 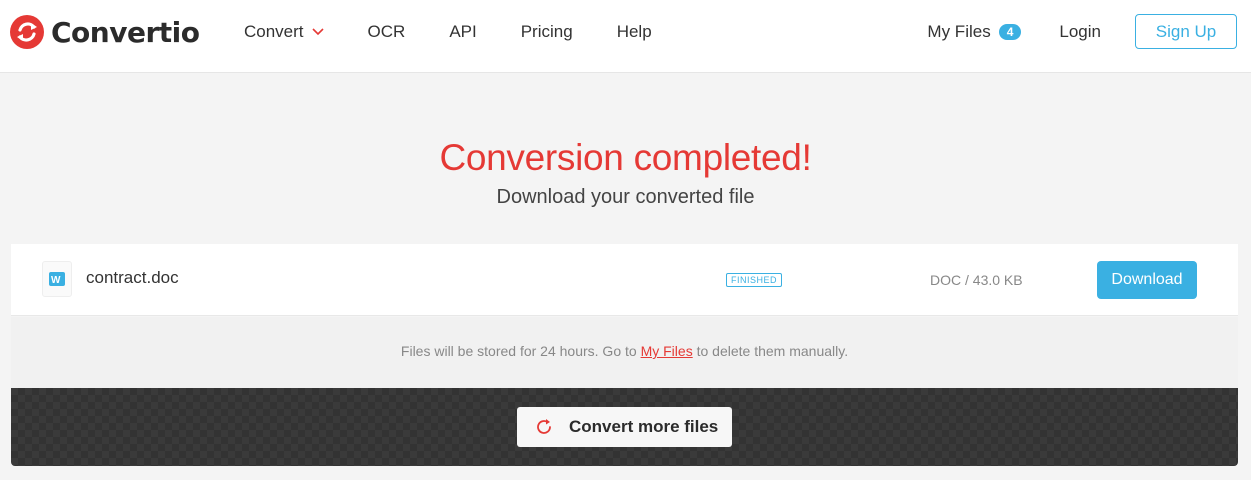 What do you see at coordinates (959, 31) in the screenshot?
I see `my-files-label: My Files` at bounding box center [959, 31].